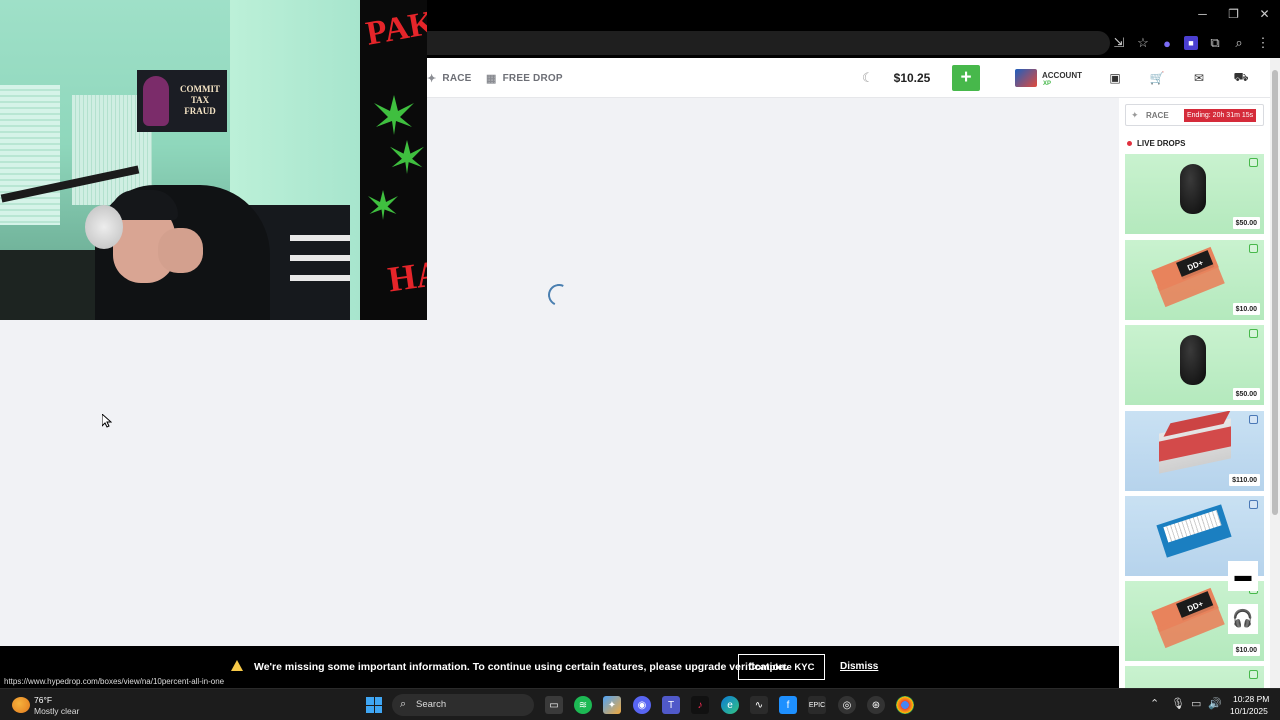 Image resolution: width=1280 pixels, height=720 pixels. Describe the element at coordinates (1215, 43) in the screenshot. I see `puzzle-icon: ⧉` at that location.